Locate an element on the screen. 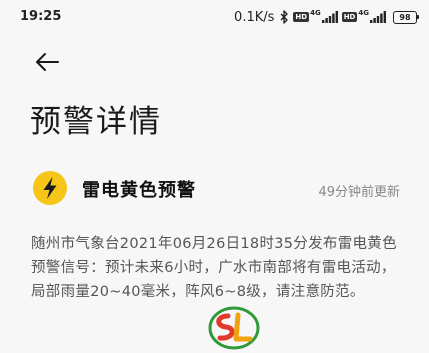 The width and height of the screenshot is (429, 353). watermark-logo is located at coordinates (234, 328).